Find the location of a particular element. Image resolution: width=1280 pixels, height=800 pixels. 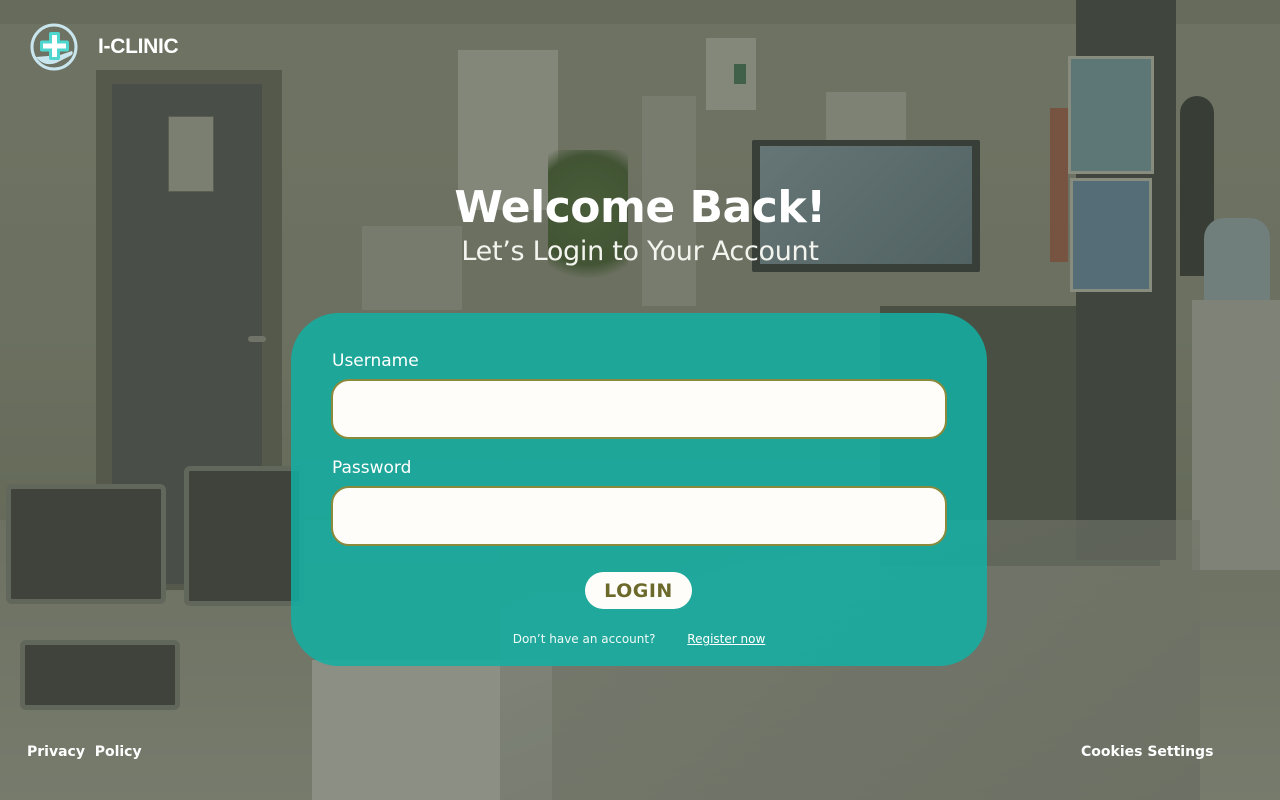

username-input is located at coordinates (639, 409).